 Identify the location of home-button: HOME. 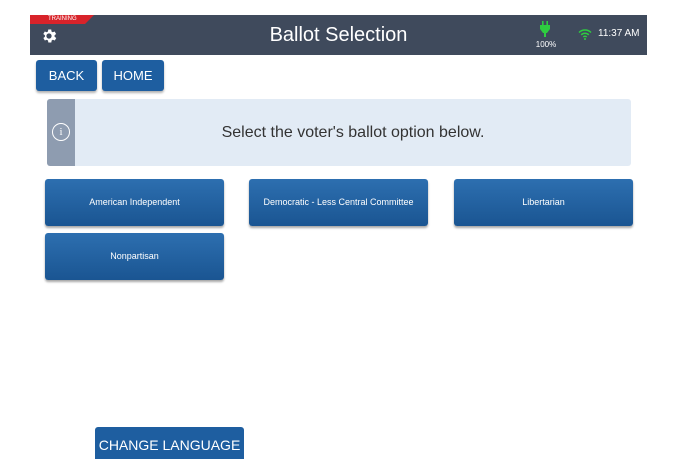
(133, 75).